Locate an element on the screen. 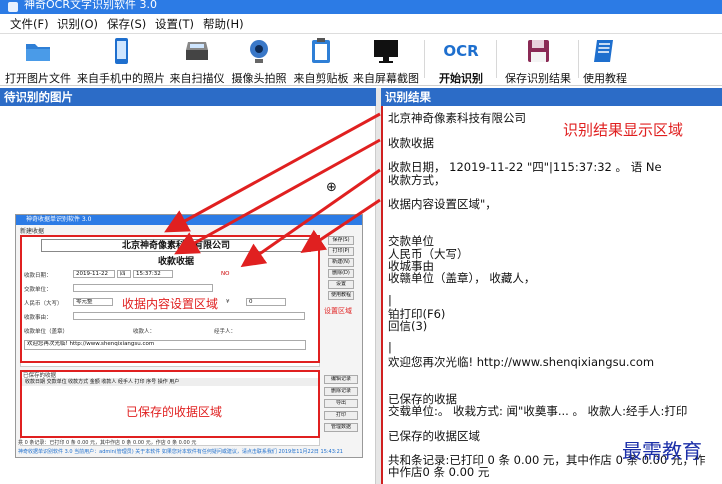 Image resolution: width=722 pixels, height=484 pixels. window-title: 神奇OCR文字识别软件 3.0 is located at coordinates (90, 5).